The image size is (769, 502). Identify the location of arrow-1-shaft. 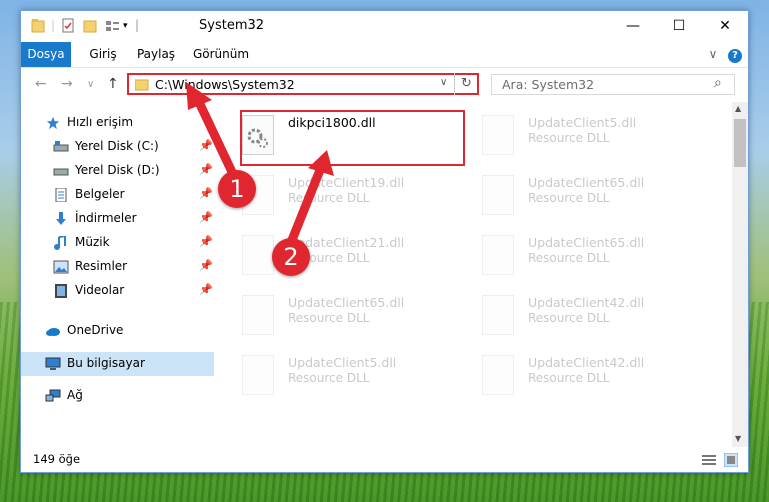
(215, 136).